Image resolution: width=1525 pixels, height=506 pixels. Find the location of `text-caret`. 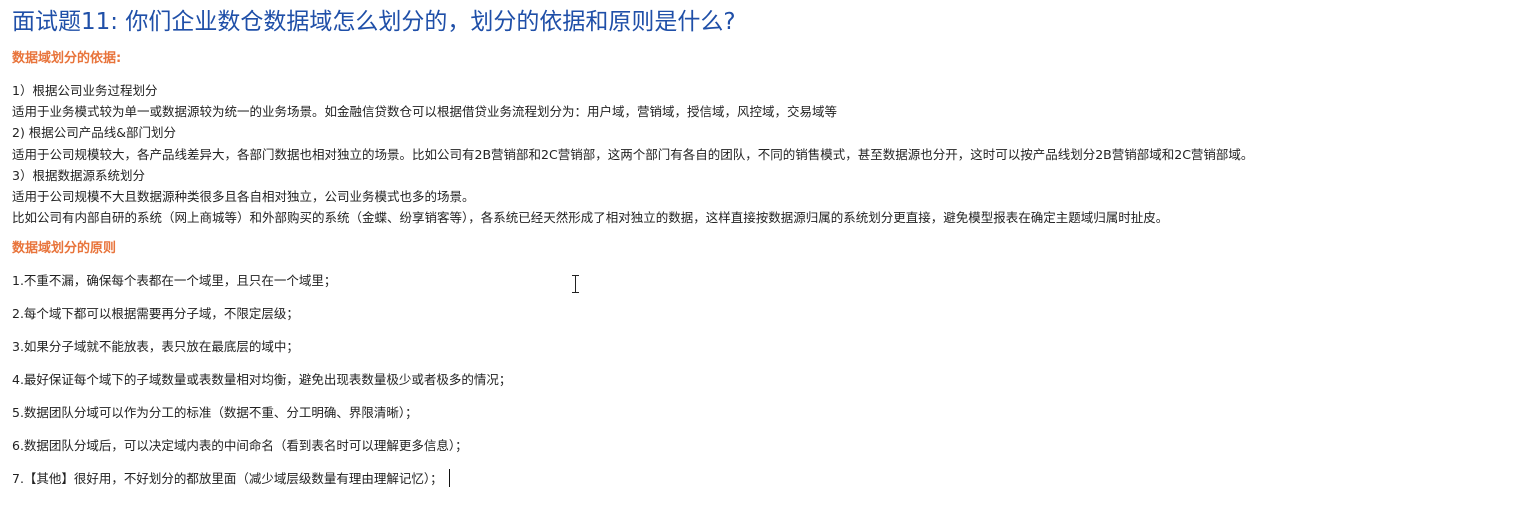

text-caret is located at coordinates (449, 478).